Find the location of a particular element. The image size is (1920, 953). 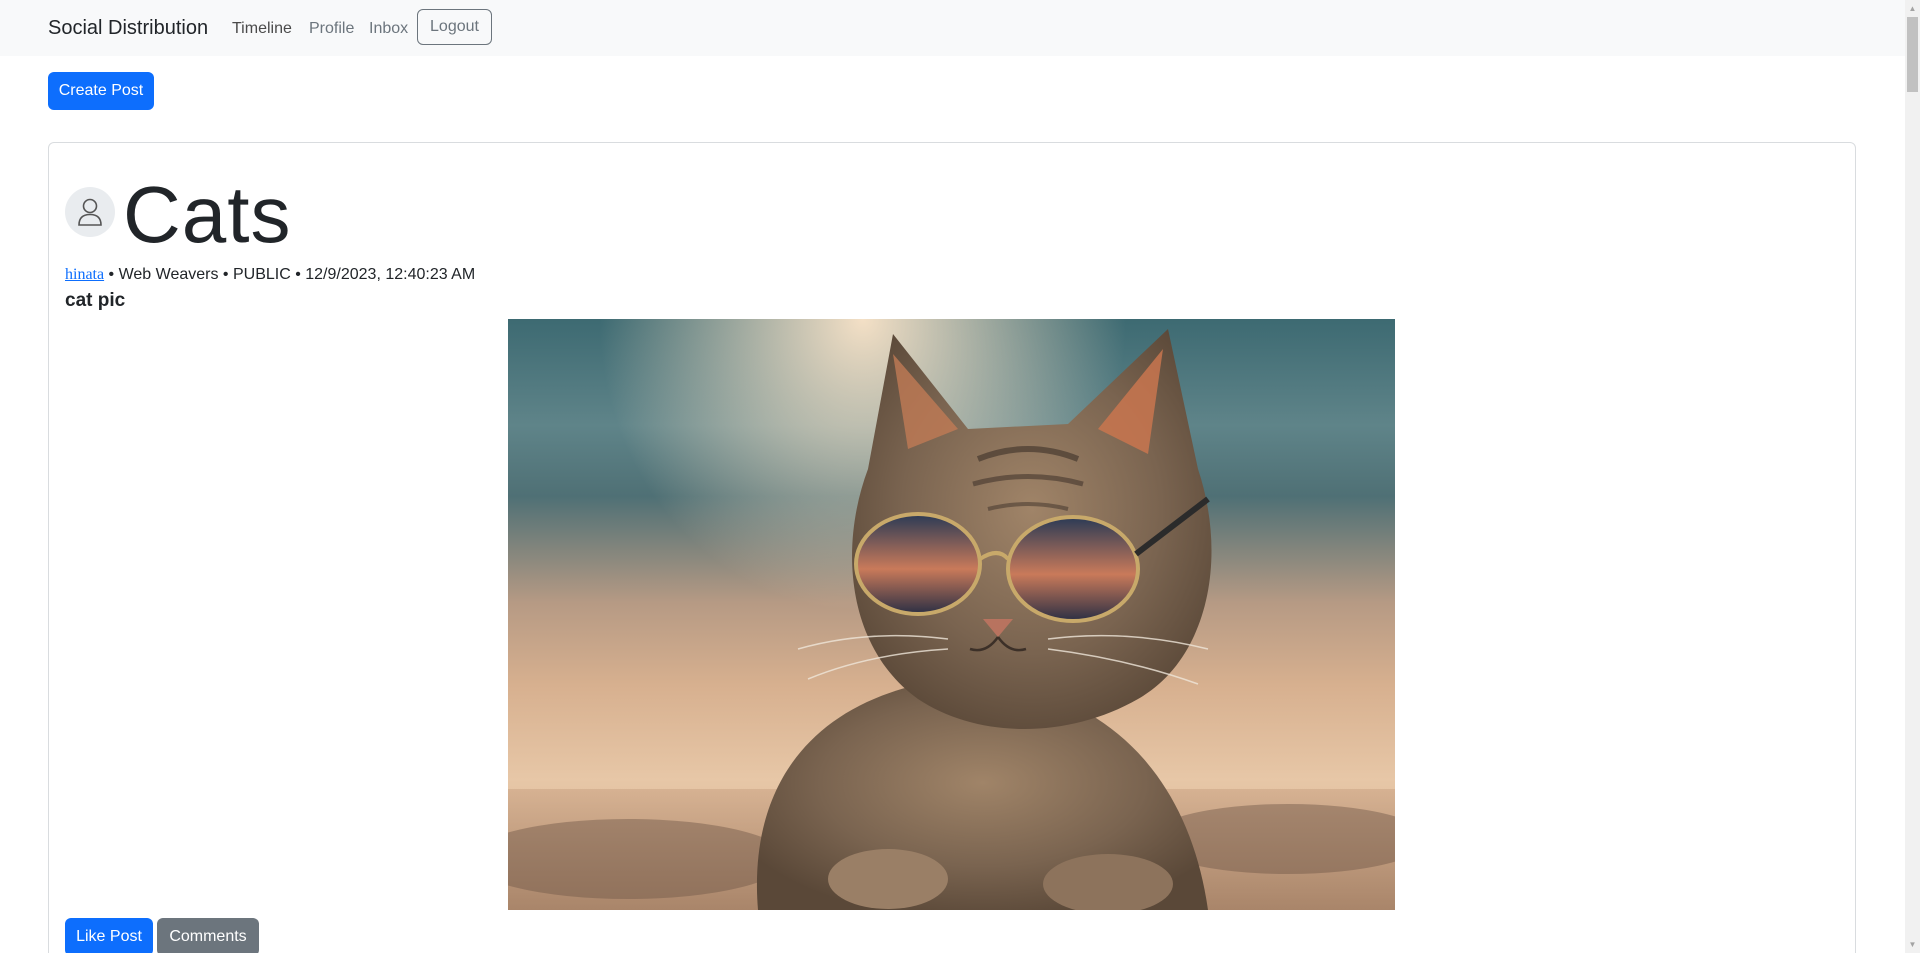

post-description: cat pic is located at coordinates (95, 300).